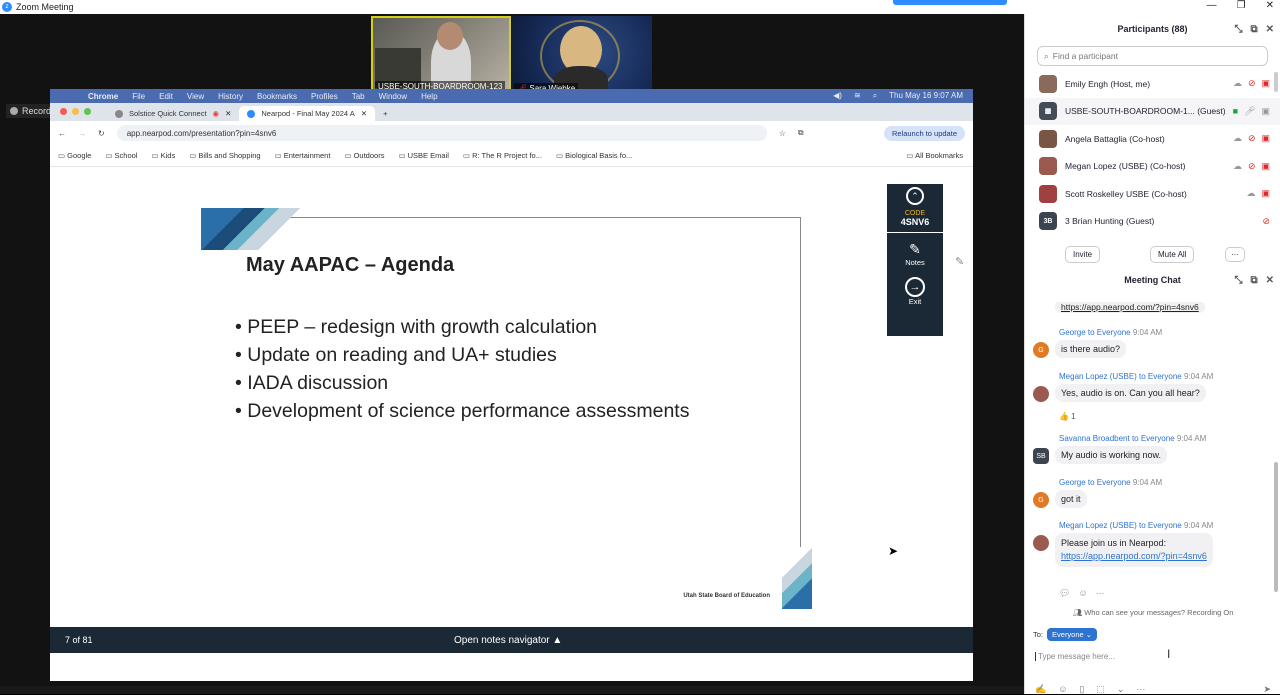 The width and height of the screenshot is (1280, 695). I want to click on participant-row: Scott Roskelley USBE (Co-host) ☁ ▣, so click(1152, 194).